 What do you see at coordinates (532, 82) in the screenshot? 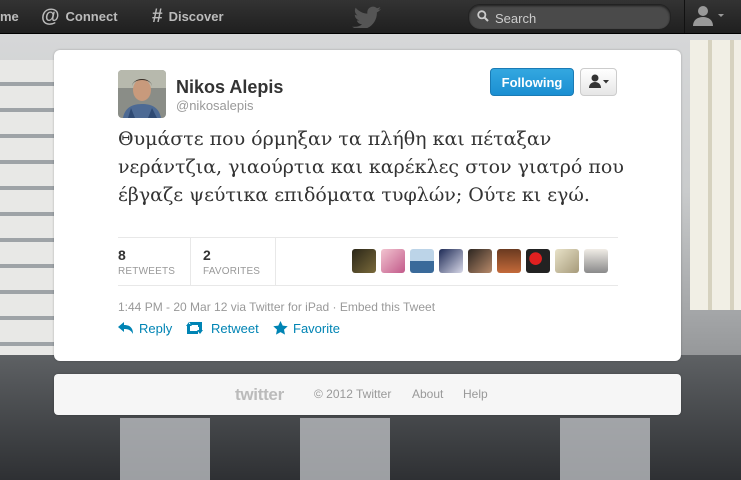
I see `following-button: Following` at bounding box center [532, 82].